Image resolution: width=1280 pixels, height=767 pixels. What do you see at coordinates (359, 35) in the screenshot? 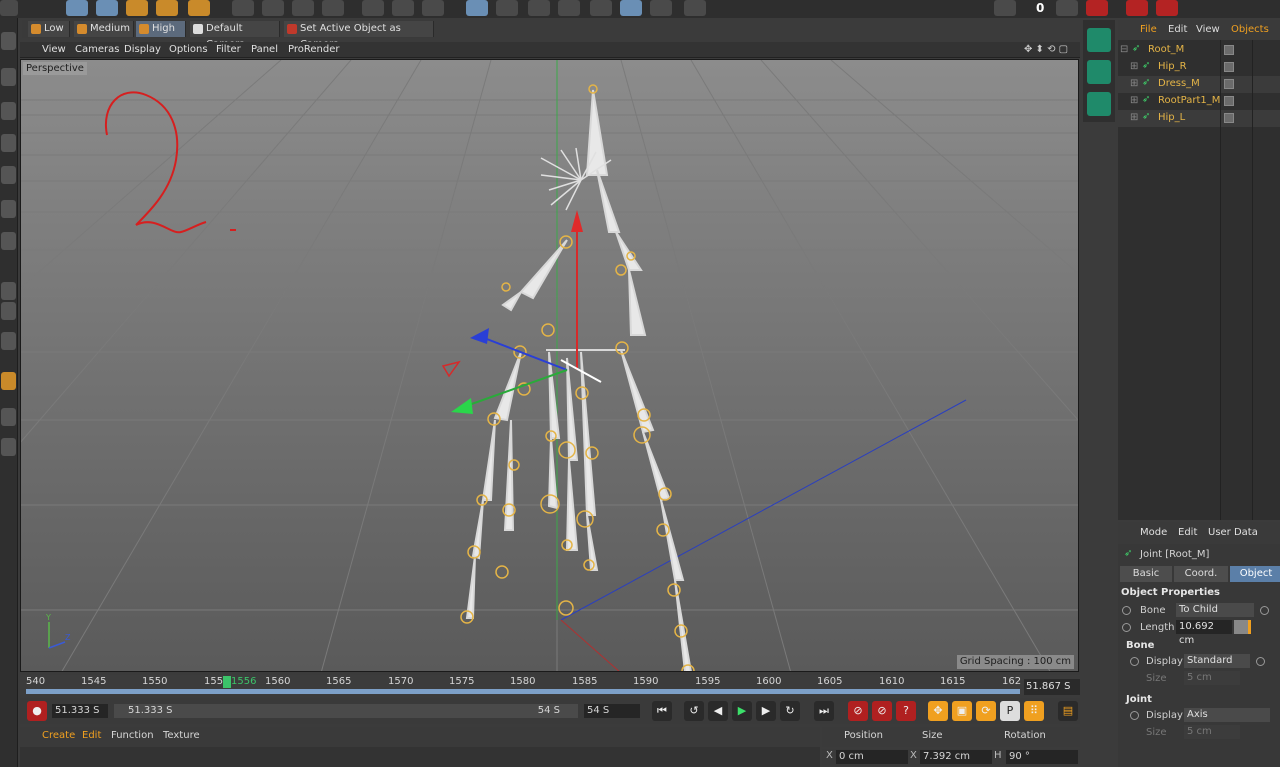
I see `set-active-camera-button: Set Active Object as Camera` at bounding box center [359, 35].